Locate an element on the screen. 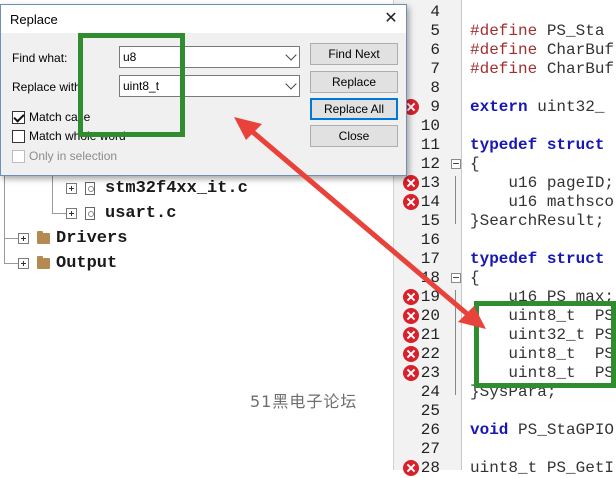 The image size is (616, 478). code-text: #define PS_Sta is located at coordinates (537, 31).